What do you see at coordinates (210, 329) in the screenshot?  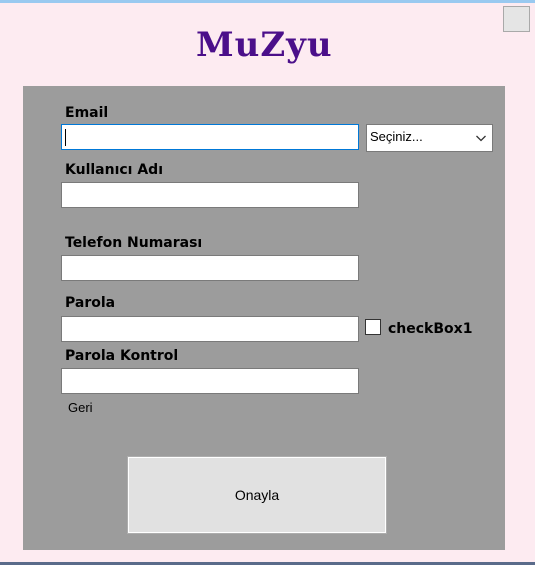 I see `password-field` at bounding box center [210, 329].